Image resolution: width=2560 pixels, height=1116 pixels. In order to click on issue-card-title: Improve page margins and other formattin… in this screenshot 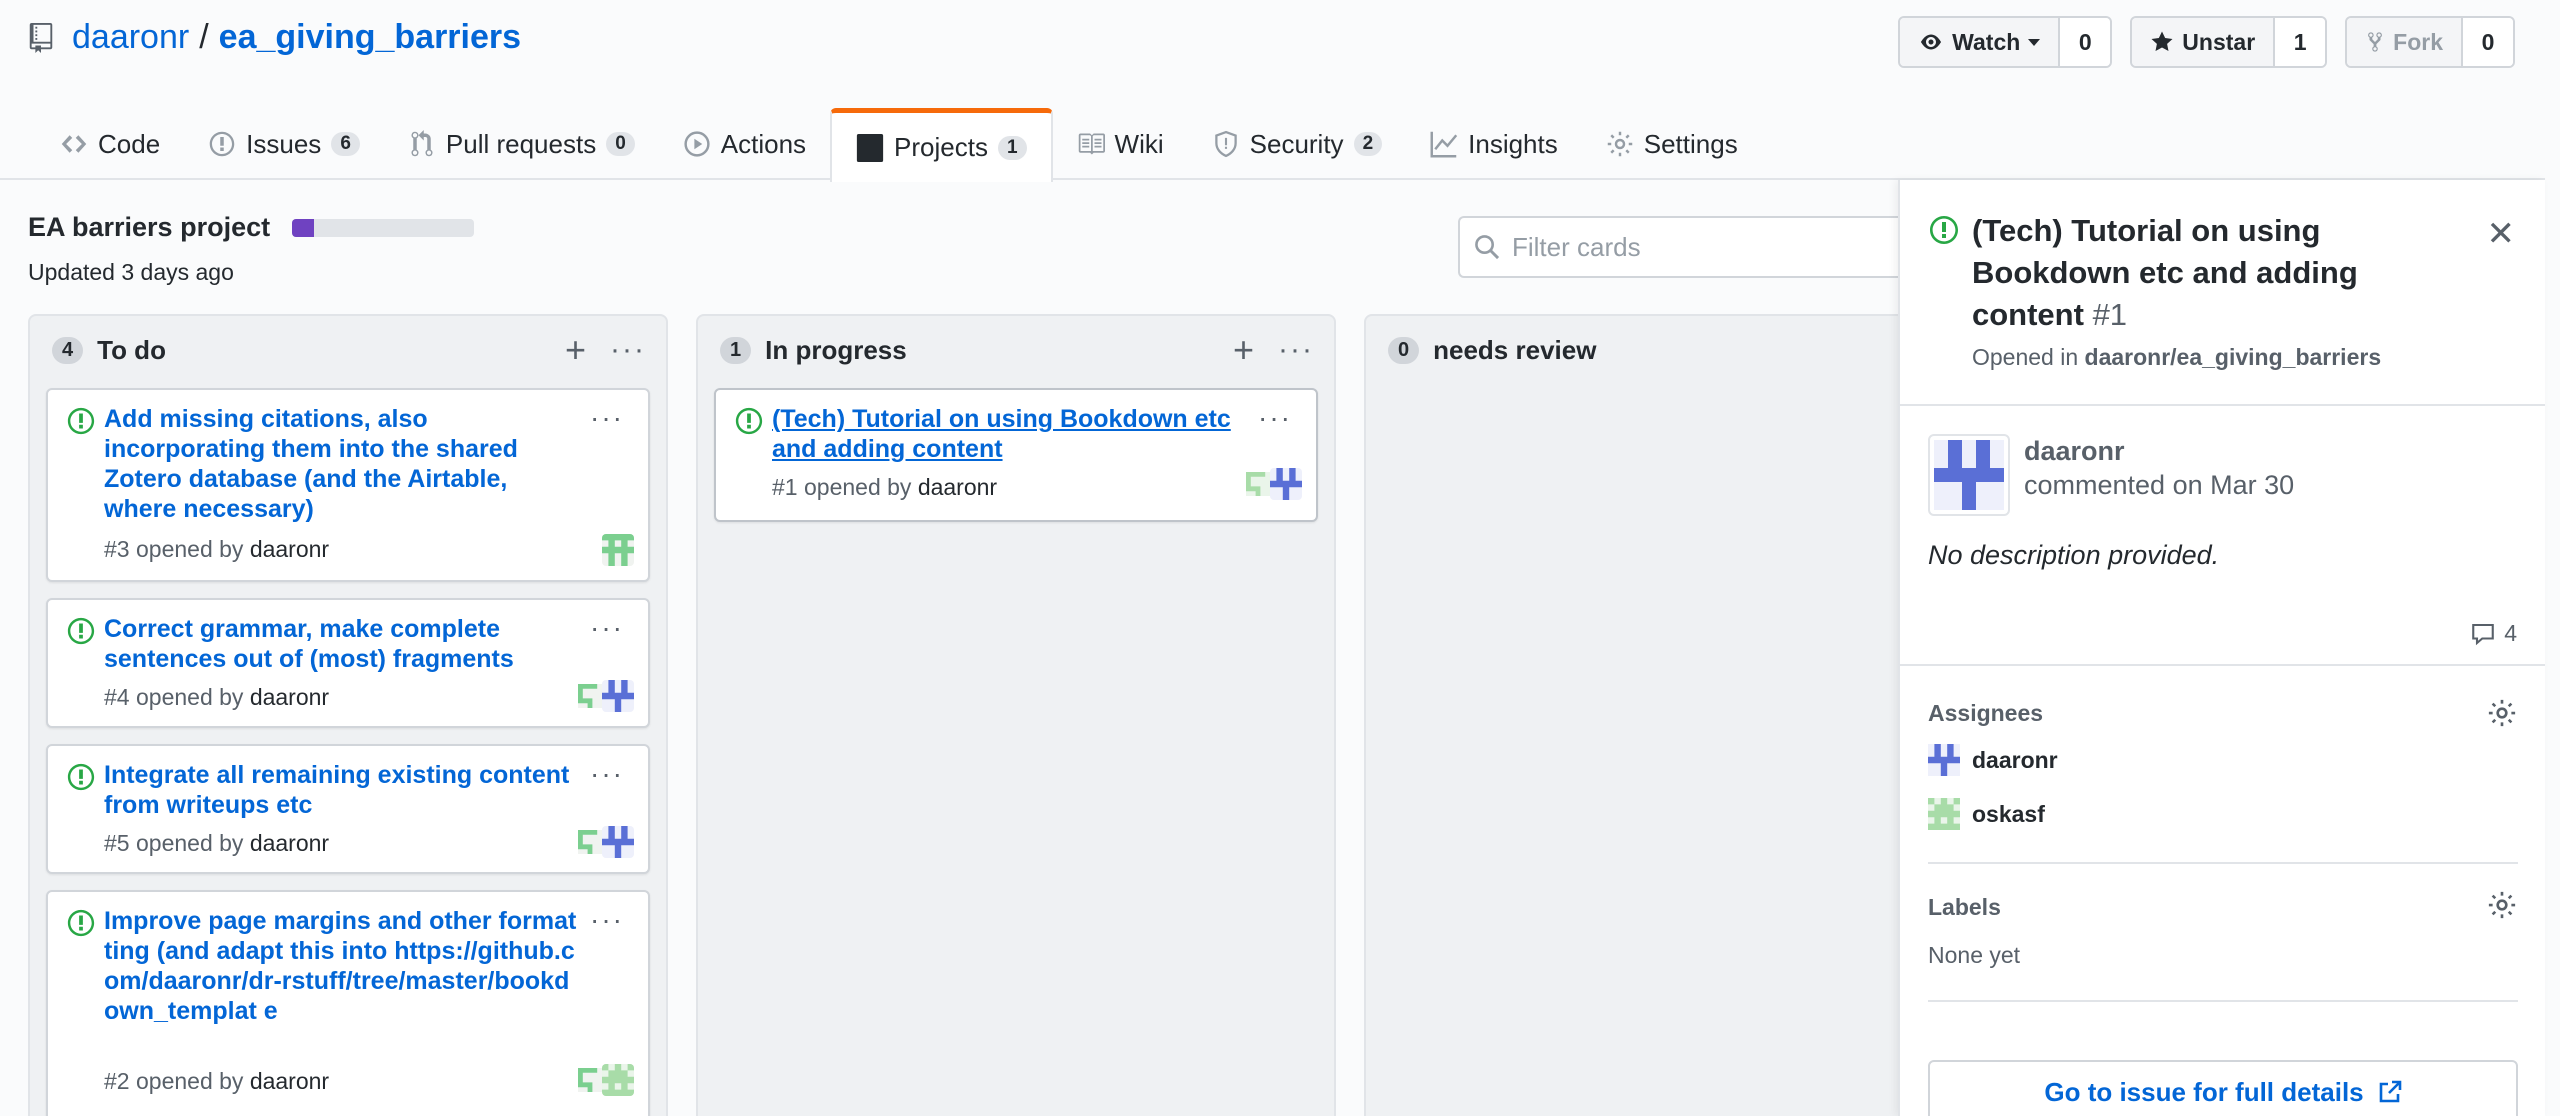, I will do `click(344, 966)`.